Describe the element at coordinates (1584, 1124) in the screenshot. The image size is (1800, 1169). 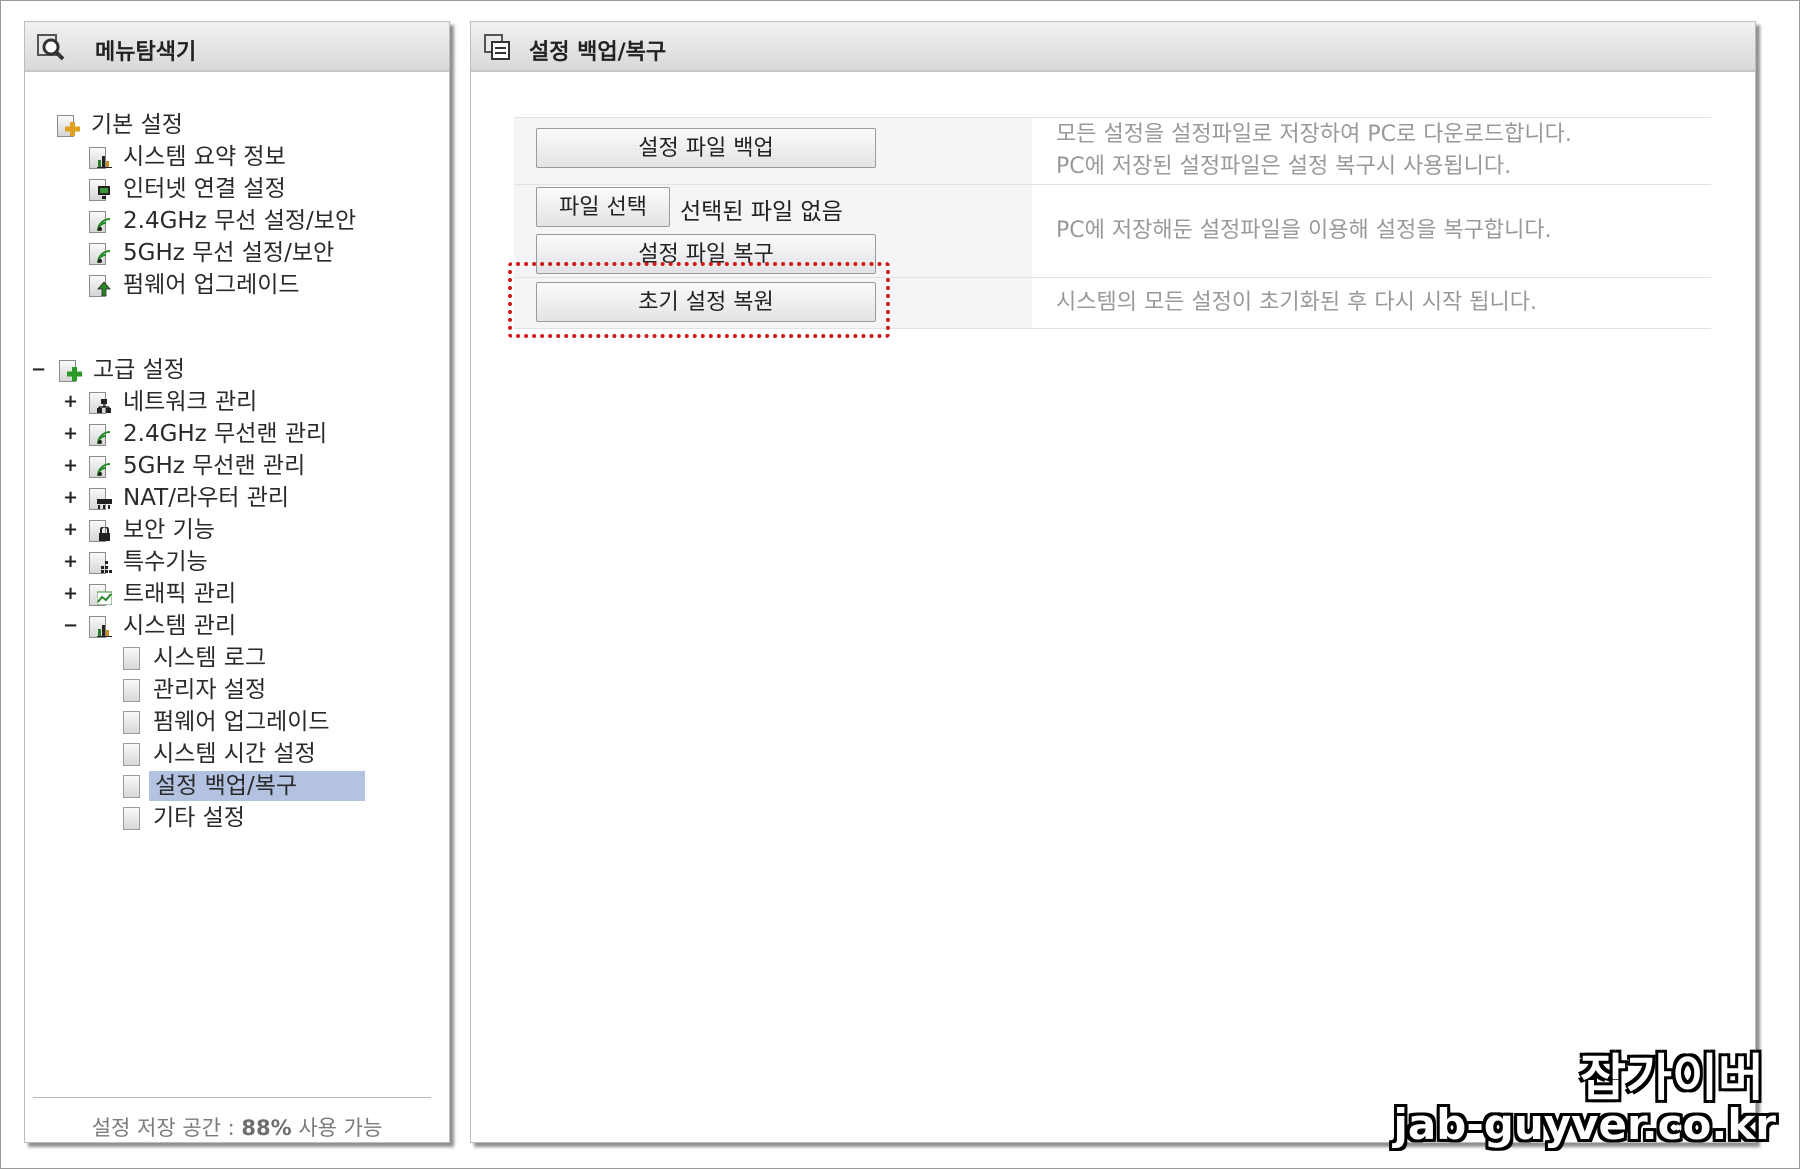
I see `watermark-url: jab-guyver.co.kr` at that location.